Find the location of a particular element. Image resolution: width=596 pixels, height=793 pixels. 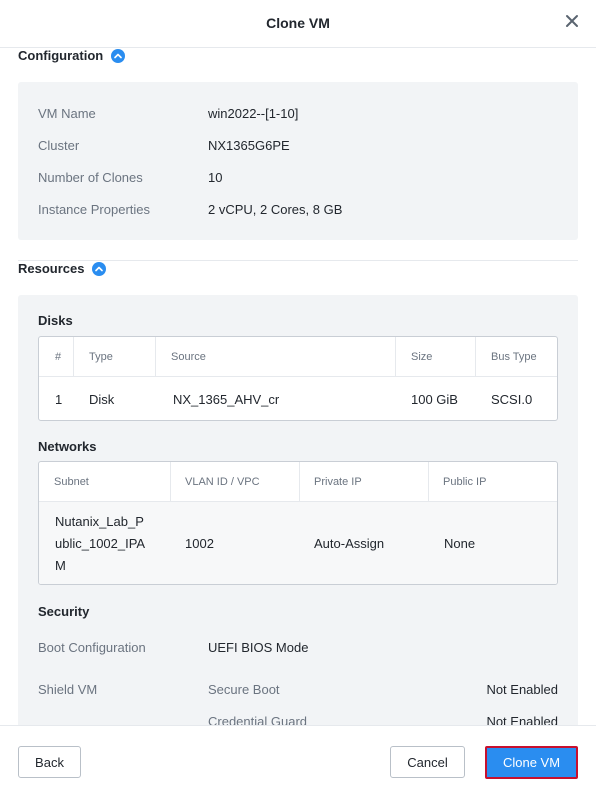

vm-name-value: win2022--[1-10] is located at coordinates (253, 113).